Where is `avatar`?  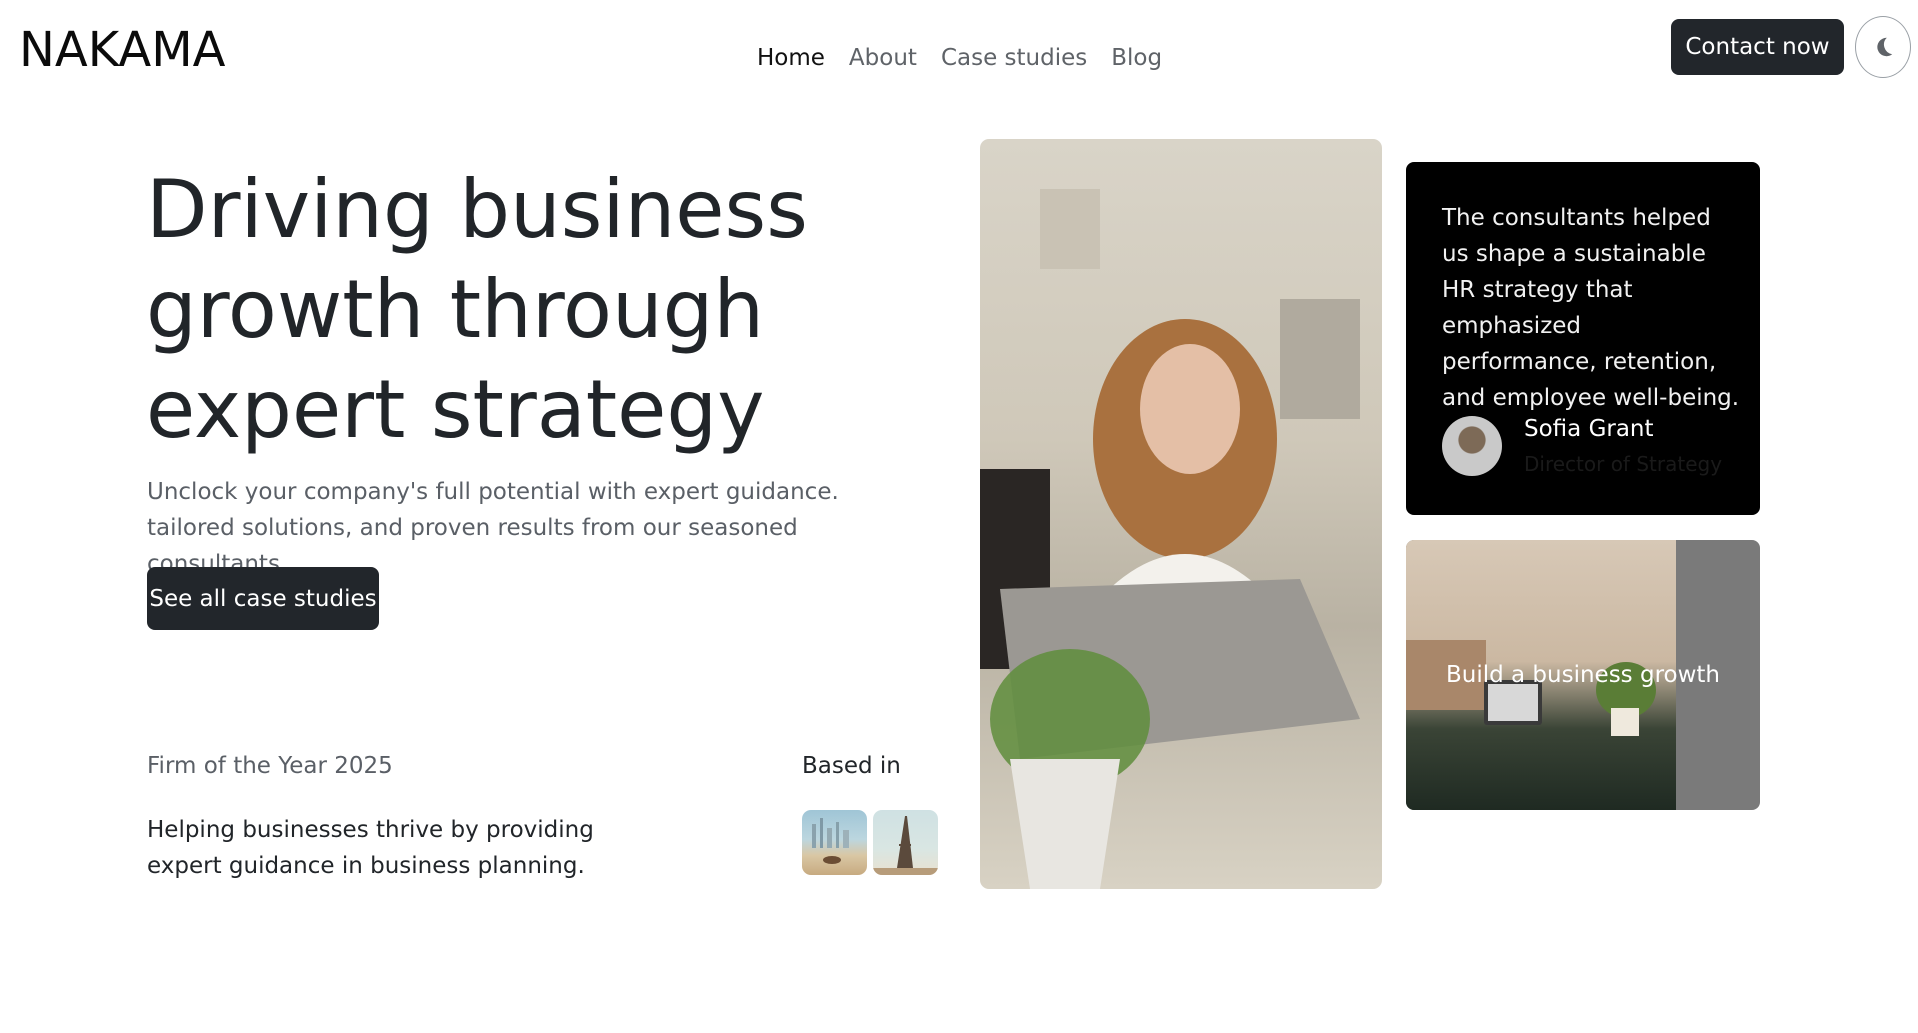 avatar is located at coordinates (1472, 446).